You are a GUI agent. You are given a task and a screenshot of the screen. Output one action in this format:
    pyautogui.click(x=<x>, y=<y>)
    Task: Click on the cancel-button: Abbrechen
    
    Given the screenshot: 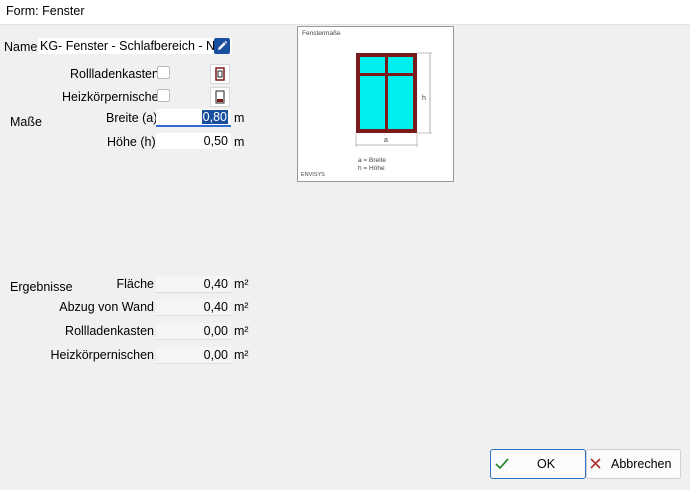 What is the action you would take?
    pyautogui.click(x=633, y=464)
    